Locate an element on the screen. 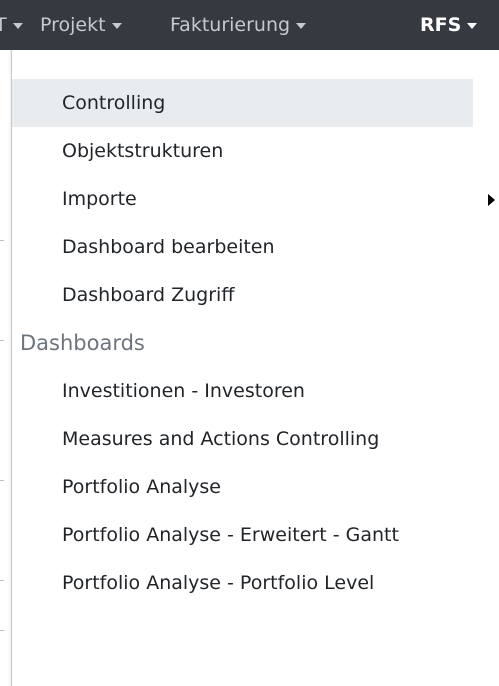  menu-item-measures-actions-controlling: Measures and Actions Controlling is located at coordinates (242, 439).